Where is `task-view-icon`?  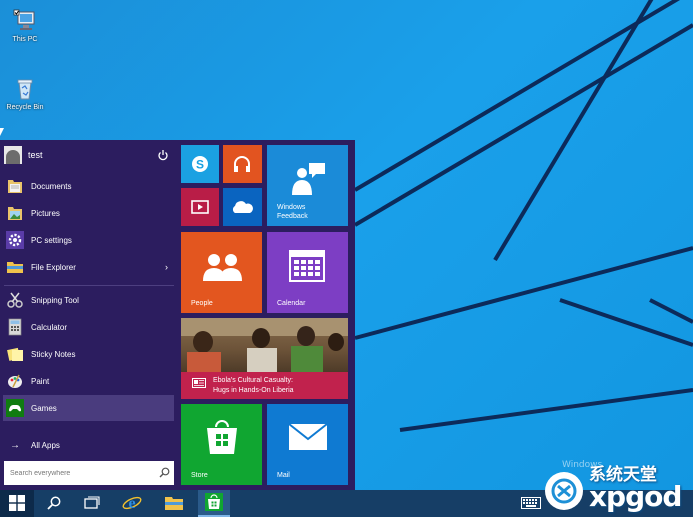 task-view-icon is located at coordinates (92, 503).